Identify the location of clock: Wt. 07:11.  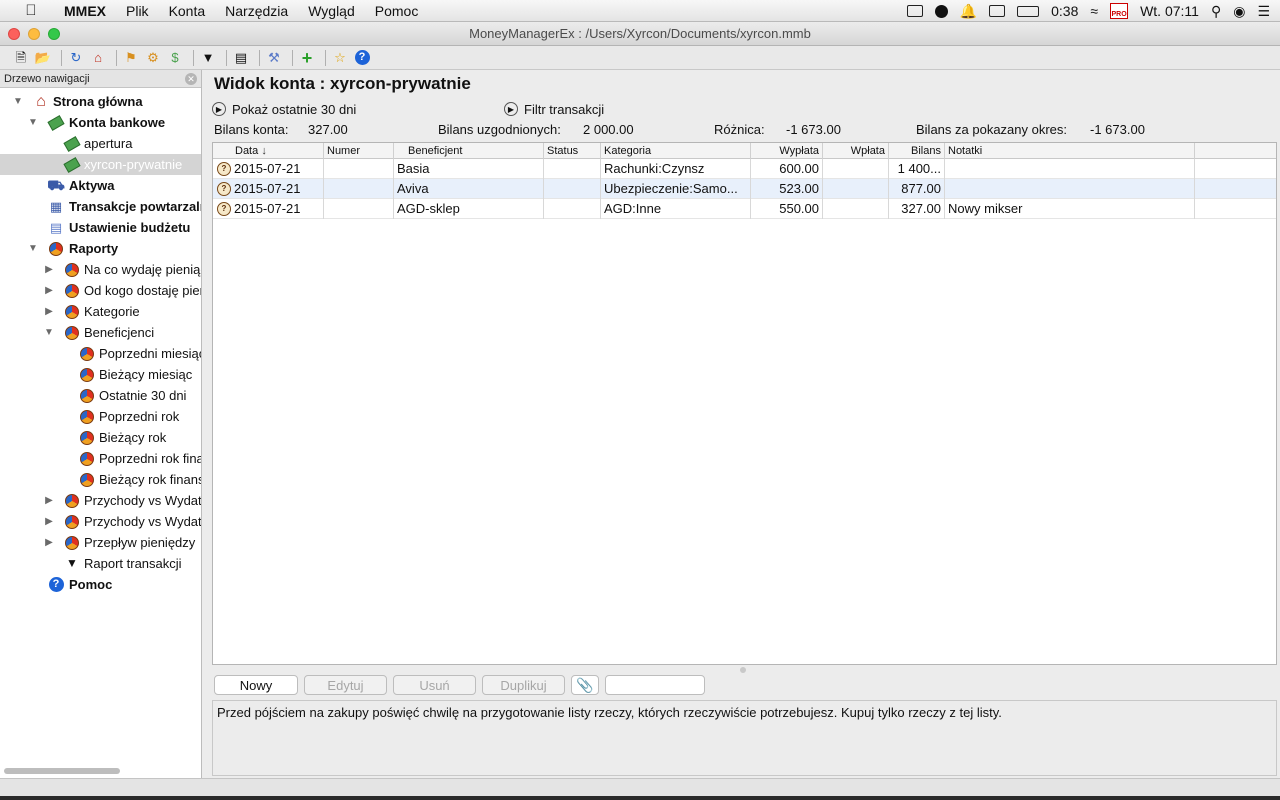
(1169, 11).